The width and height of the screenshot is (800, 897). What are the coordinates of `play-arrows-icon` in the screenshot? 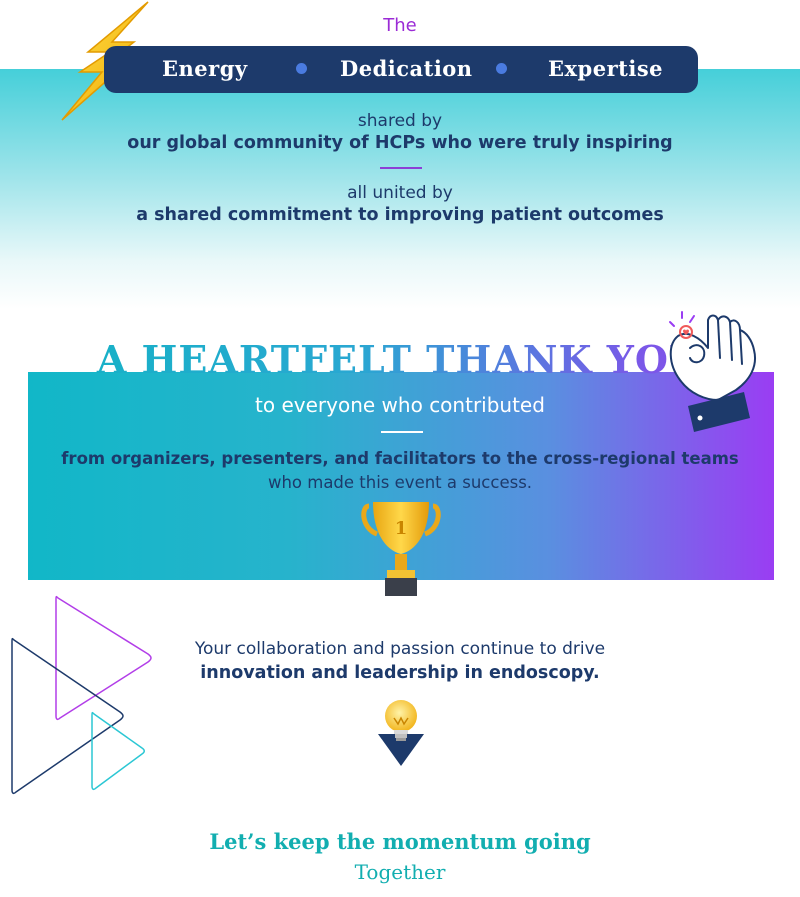 It's located at (81, 695).